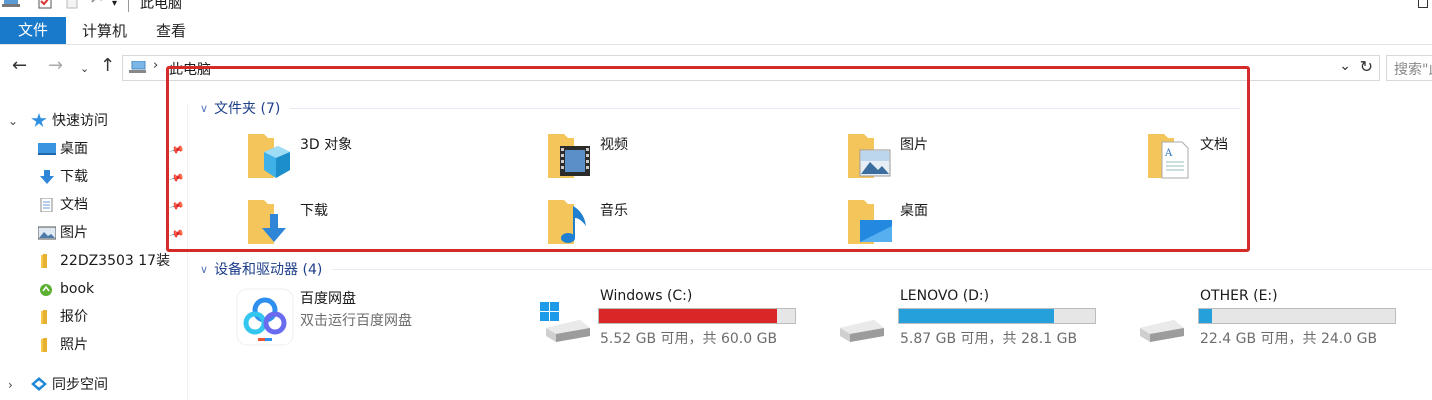  I want to click on forward-arrow-icon: →, so click(55, 66).